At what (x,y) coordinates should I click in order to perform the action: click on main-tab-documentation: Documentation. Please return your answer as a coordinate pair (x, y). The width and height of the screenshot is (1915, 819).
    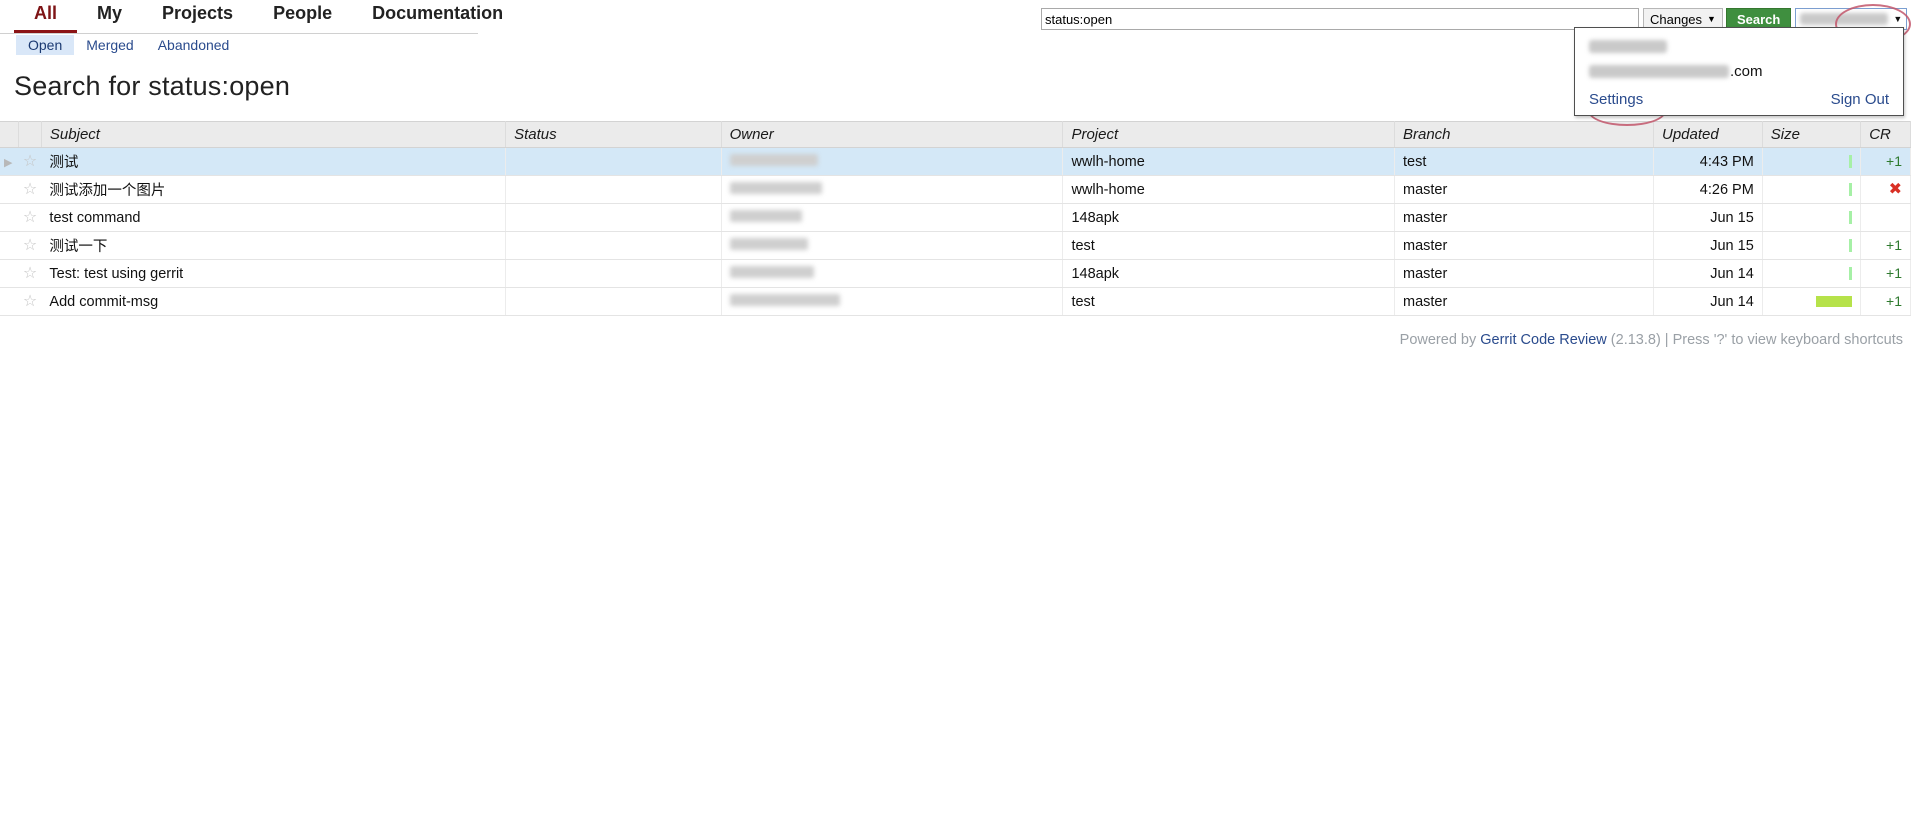
    Looking at the image, I should click on (437, 17).